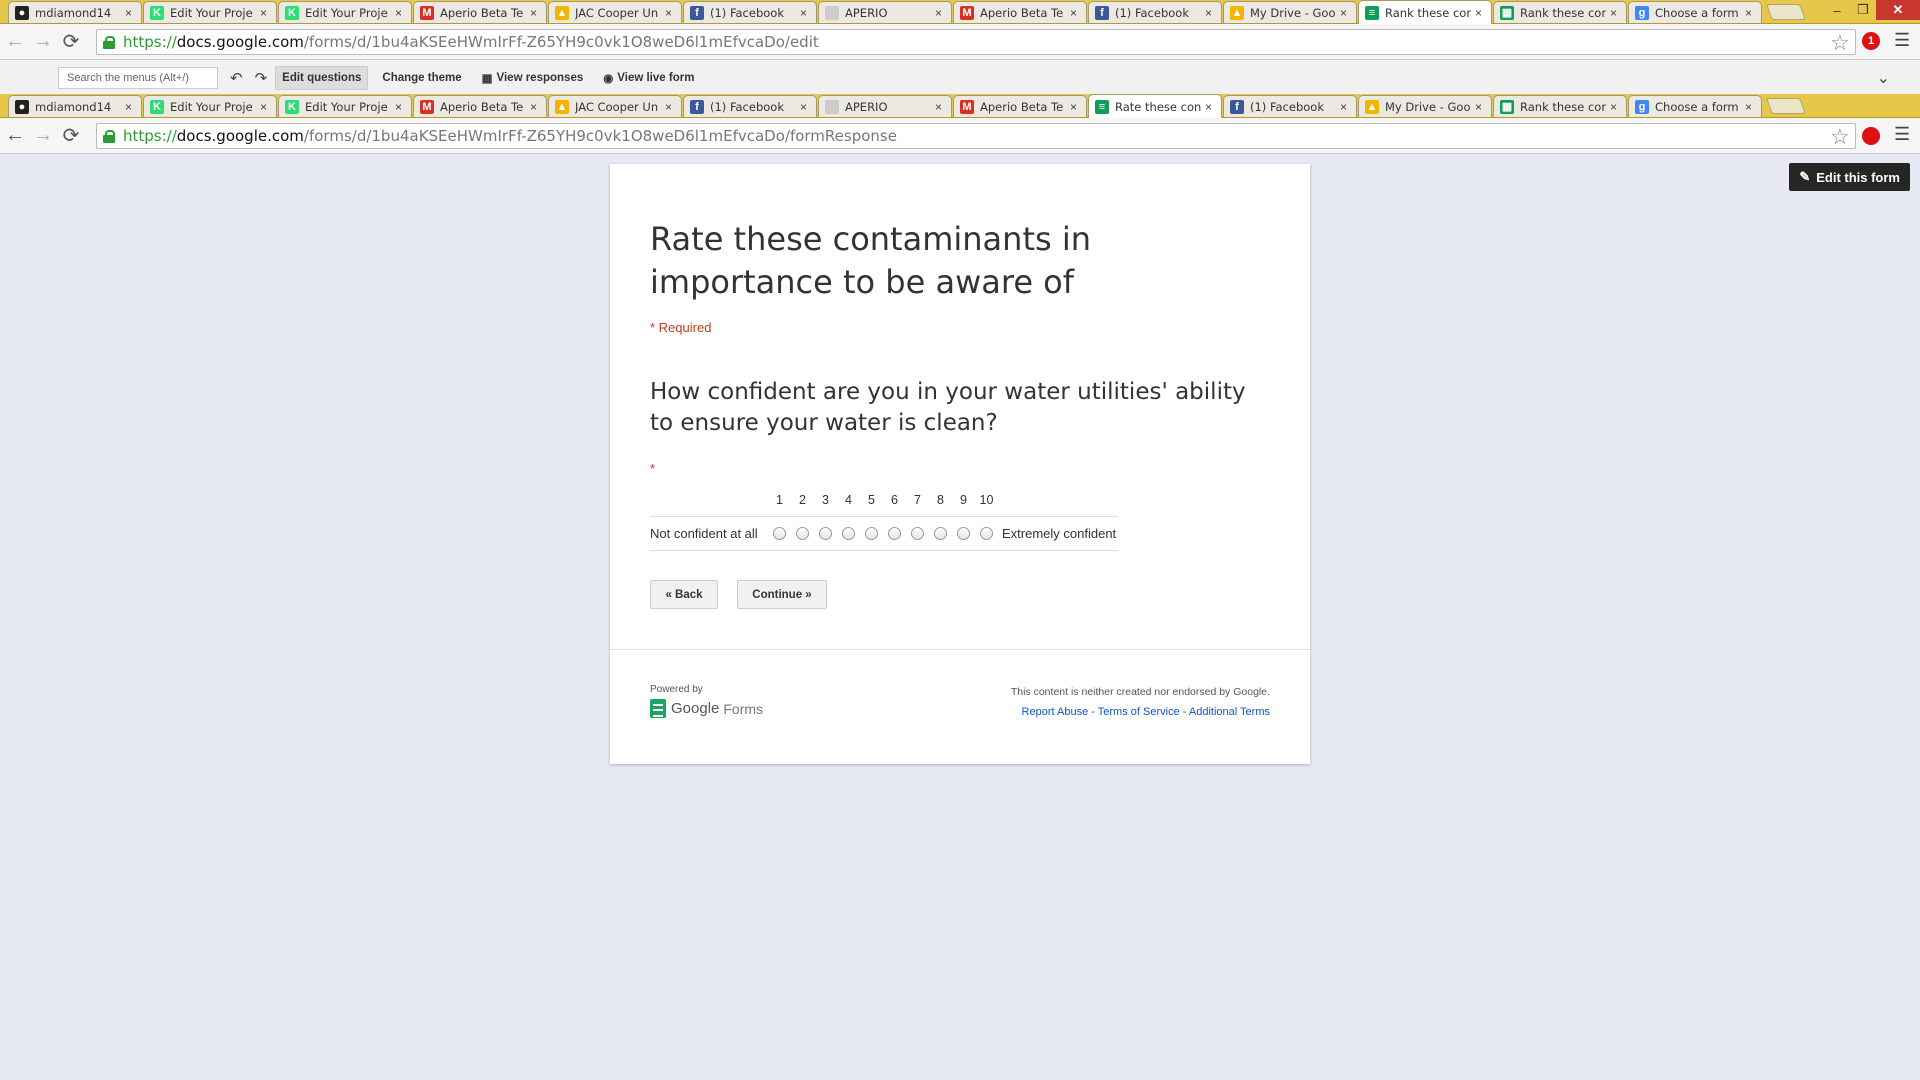 This screenshot has width=1920, height=1080. What do you see at coordinates (236, 78) in the screenshot?
I see `undo-icon: ↶` at bounding box center [236, 78].